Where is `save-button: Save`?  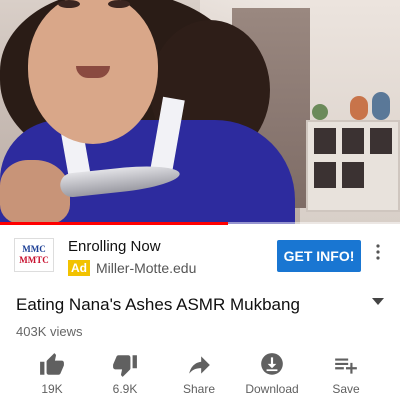 save-button: Save is located at coordinates (346, 373).